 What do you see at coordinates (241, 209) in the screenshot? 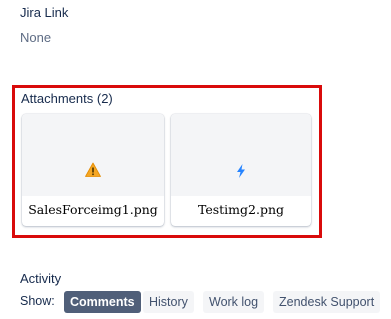
I see `attachment-filename: Testimg2.png` at bounding box center [241, 209].